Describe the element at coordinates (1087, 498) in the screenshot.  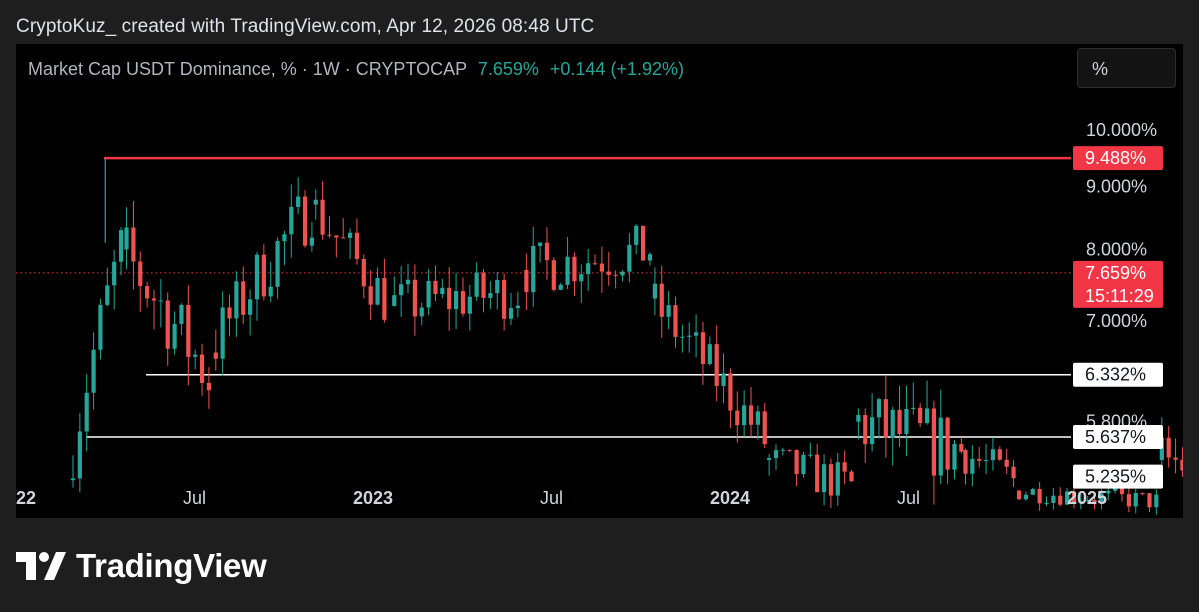
I see `x-axis-tick-label: 2025` at that location.